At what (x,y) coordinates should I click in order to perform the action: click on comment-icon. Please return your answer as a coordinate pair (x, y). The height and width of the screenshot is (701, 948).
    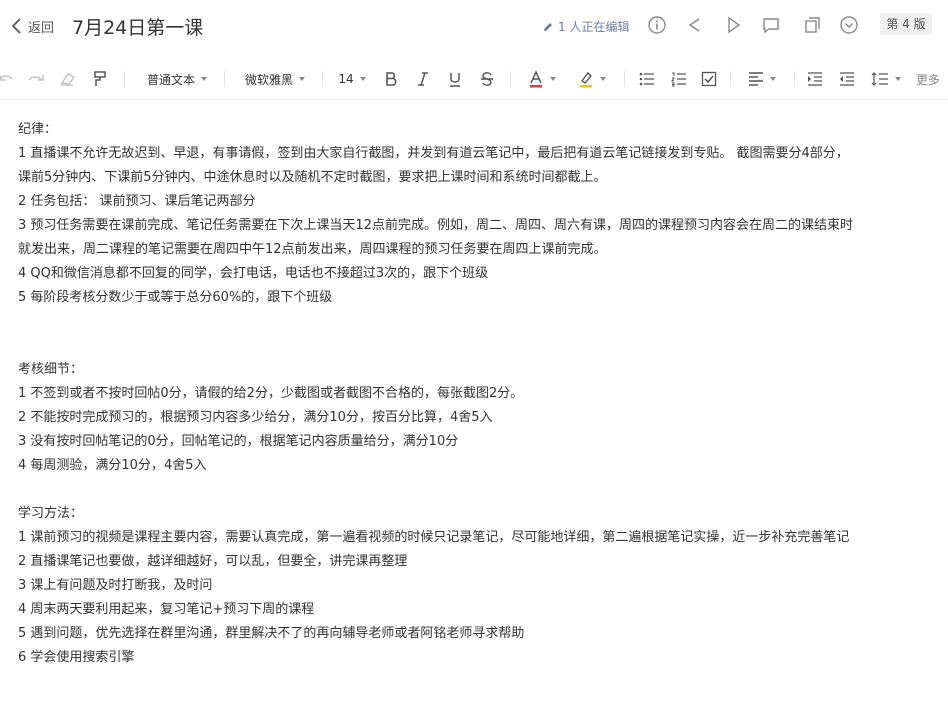
    Looking at the image, I should click on (771, 25).